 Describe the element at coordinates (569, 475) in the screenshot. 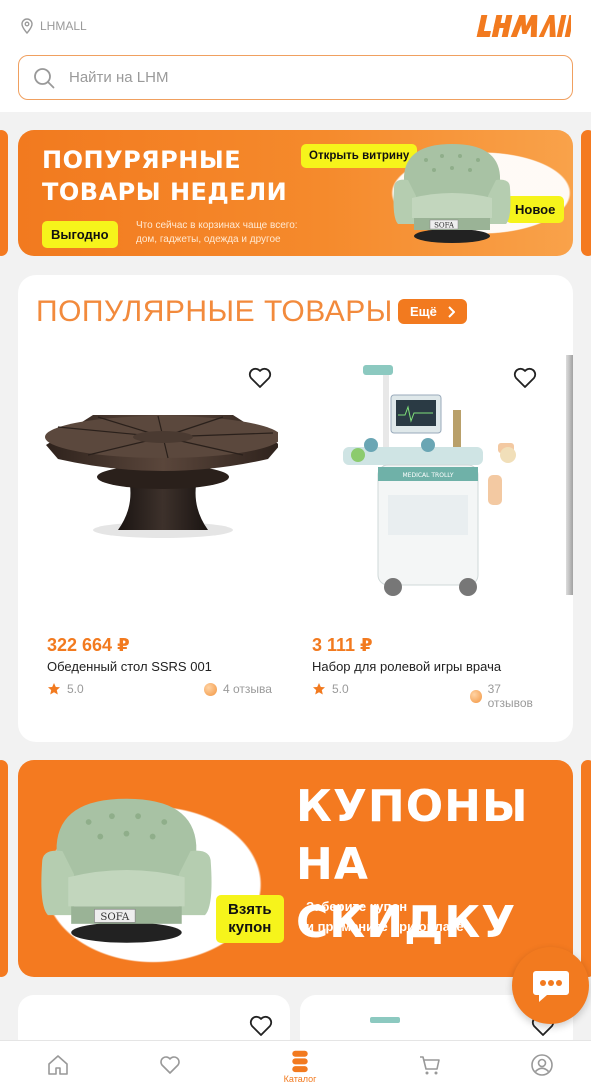

I see `next-product-peek` at that location.